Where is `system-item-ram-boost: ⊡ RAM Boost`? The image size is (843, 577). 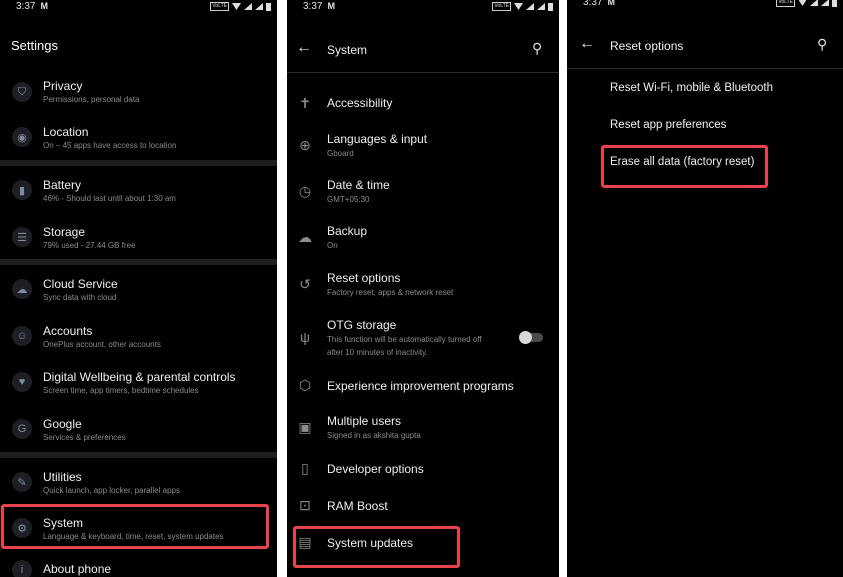 system-item-ram-boost: ⊡ RAM Boost is located at coordinates (423, 506).